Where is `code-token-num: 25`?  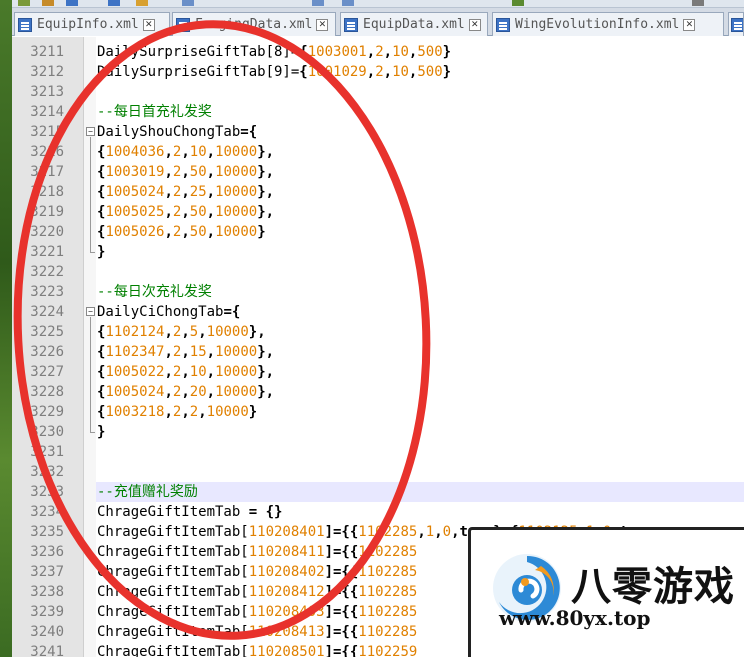 code-token-num: 25 is located at coordinates (198, 192).